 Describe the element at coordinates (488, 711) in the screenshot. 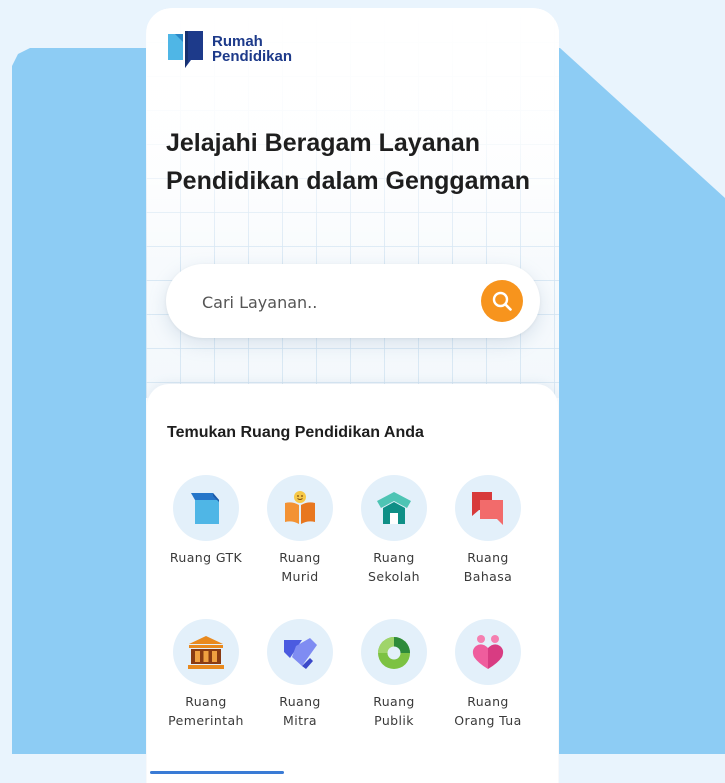

I see `service-label: Ruang Orang Tua` at that location.